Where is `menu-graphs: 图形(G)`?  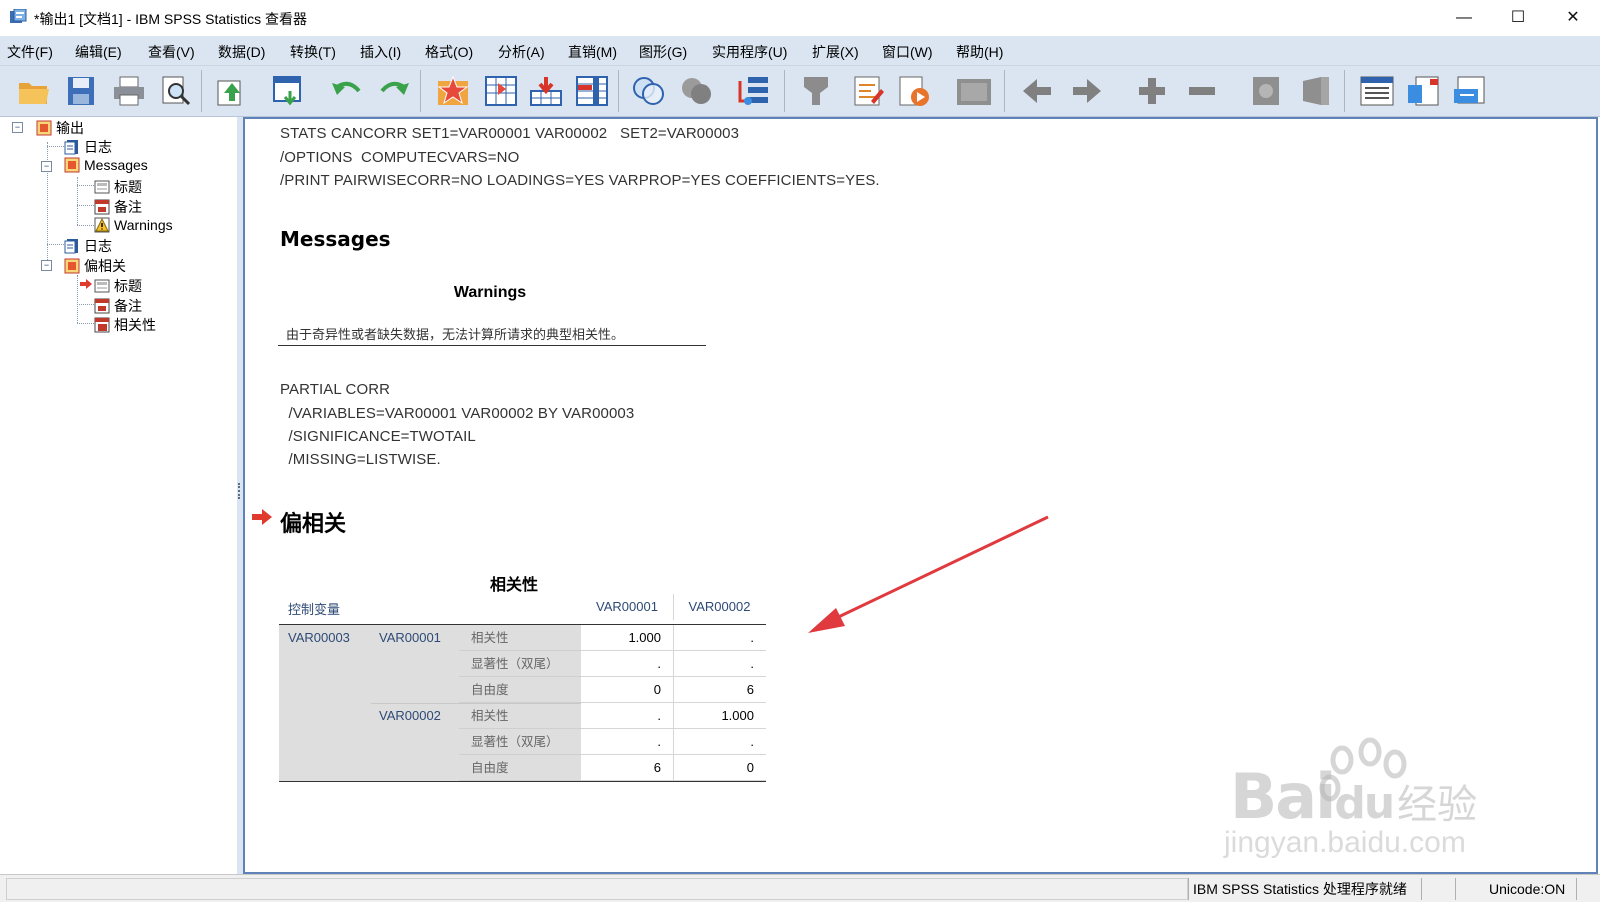
menu-graphs: 图形(G) is located at coordinates (663, 52).